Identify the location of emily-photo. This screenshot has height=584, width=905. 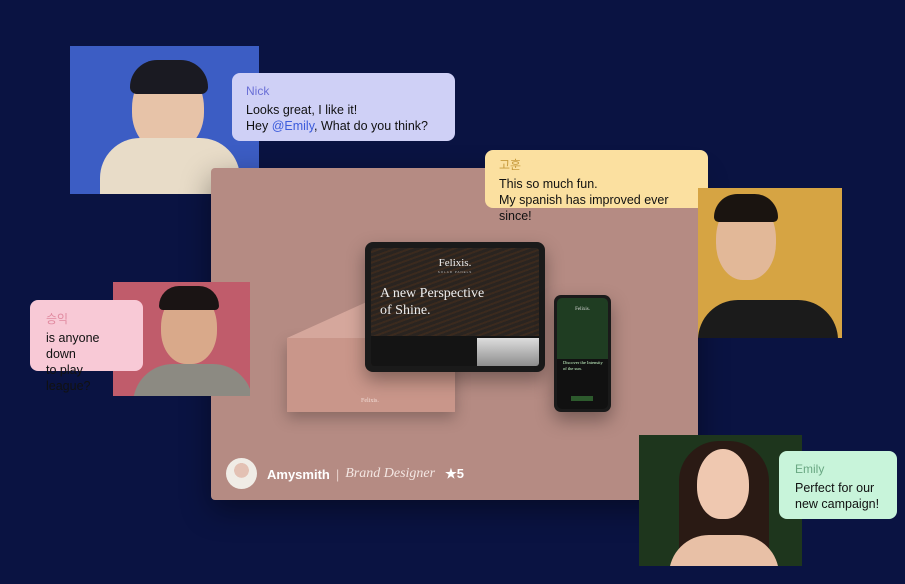
(720, 500).